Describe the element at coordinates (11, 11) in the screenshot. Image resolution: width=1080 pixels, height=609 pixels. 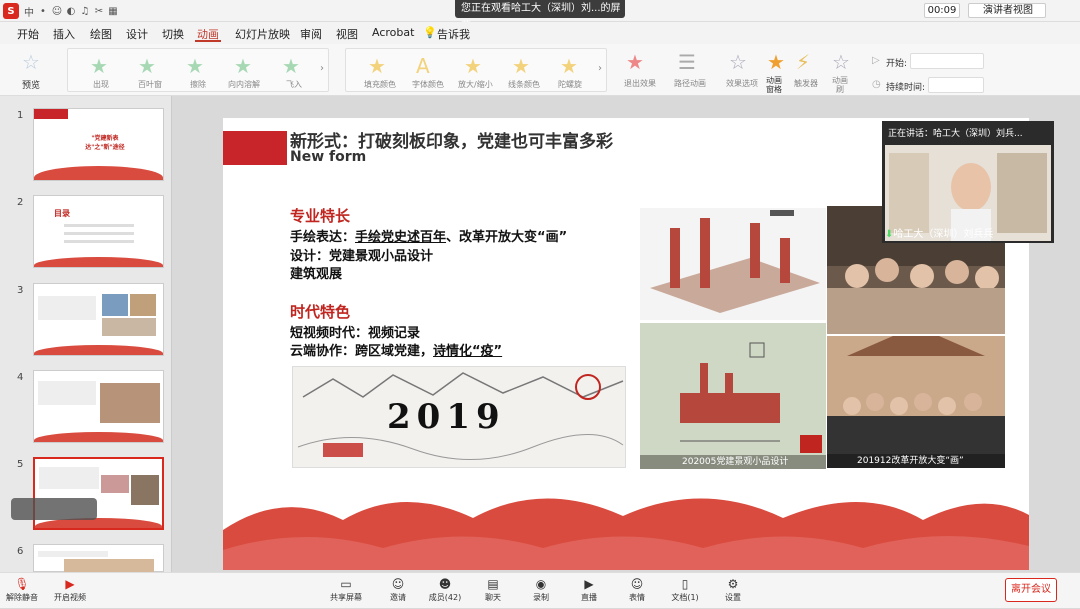
I see `app-logo-icon: S` at that location.